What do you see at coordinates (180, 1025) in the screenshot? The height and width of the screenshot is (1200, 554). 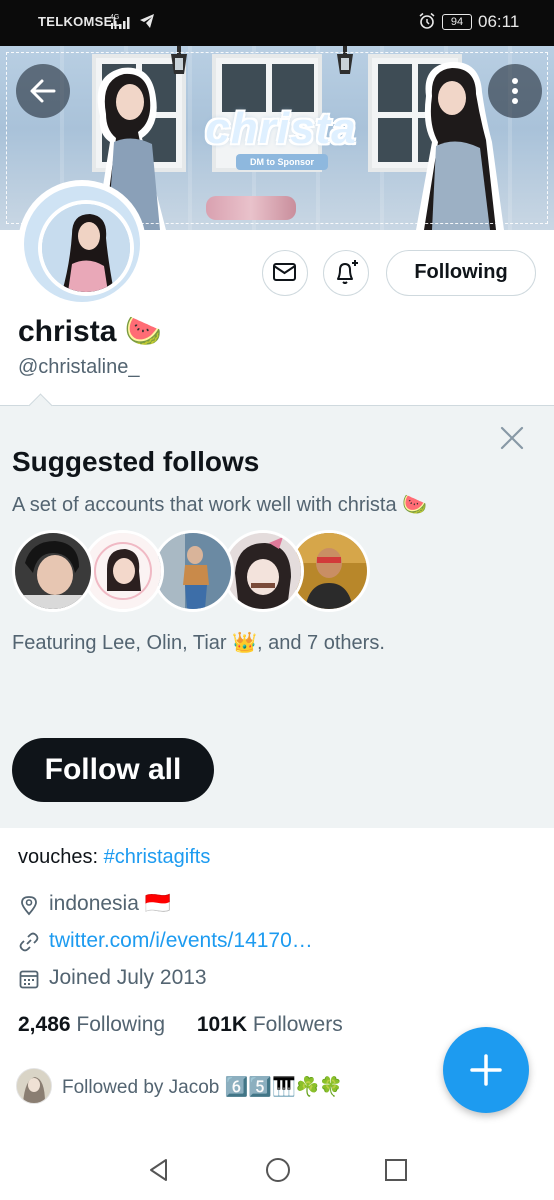 I see `follow-stats: 2,486 Following 101K Followers` at bounding box center [180, 1025].